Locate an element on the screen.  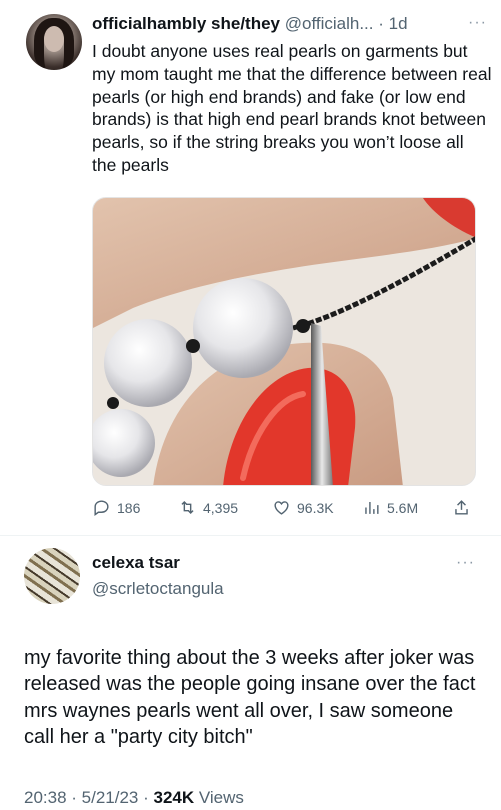
retweet-button: 4,395 is located at coordinates (208, 507).